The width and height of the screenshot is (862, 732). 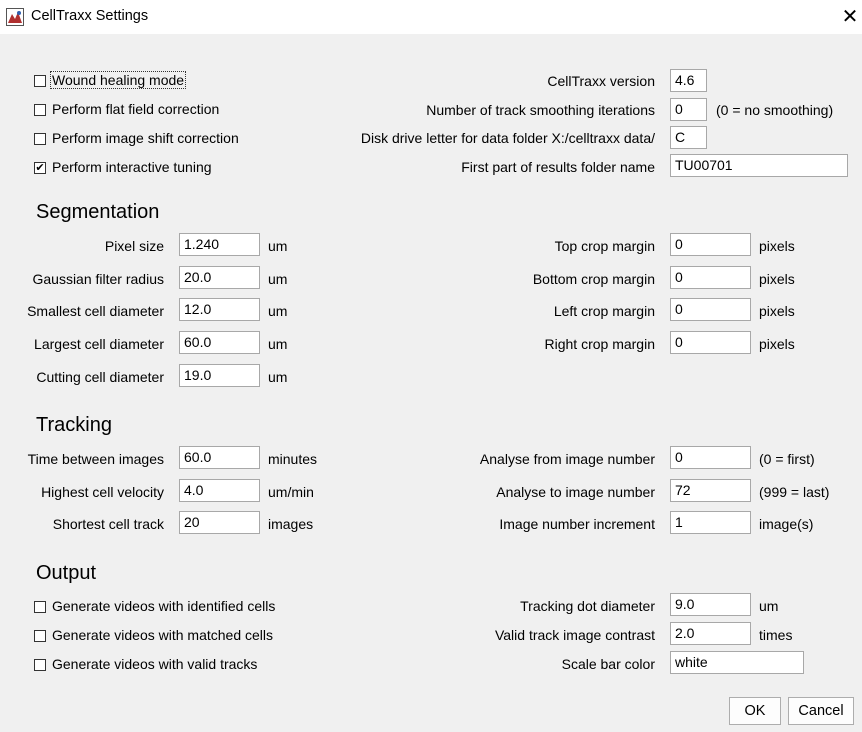 I want to click on dot-diameter-label: Tracking dot diameter, so click(x=587, y=606).